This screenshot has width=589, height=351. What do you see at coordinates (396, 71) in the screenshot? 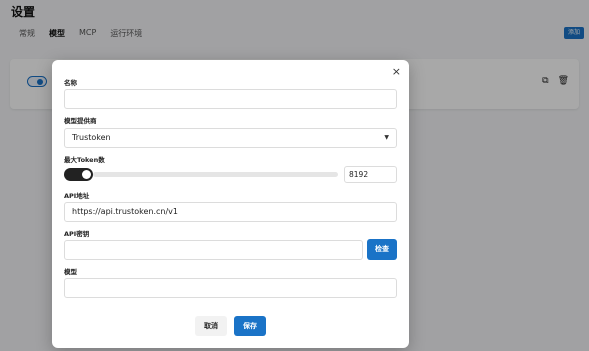
I see `close-icon: ×` at bounding box center [396, 71].